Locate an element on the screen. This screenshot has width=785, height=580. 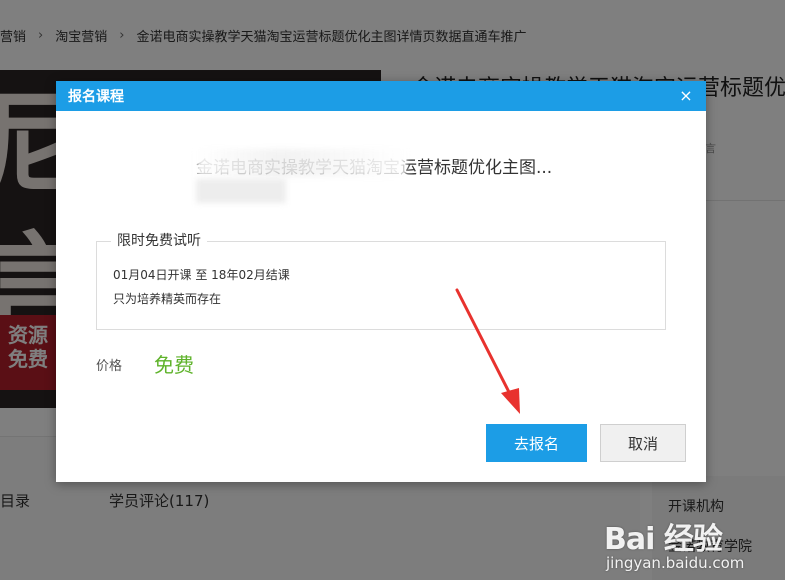
trial-dates: 01月04日开课 至 18年02月结课 is located at coordinates (201, 275).